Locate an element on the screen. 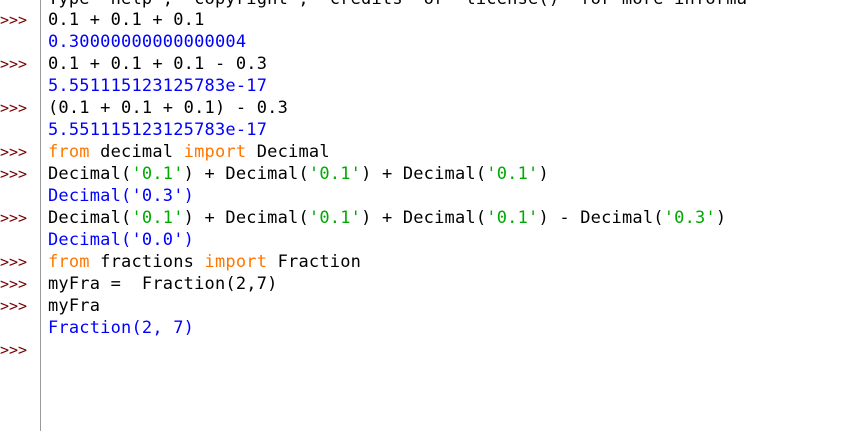 This screenshot has height=431, width=847. code-token: 0.1 + 0.1 + 0.1 is located at coordinates (126, 20).